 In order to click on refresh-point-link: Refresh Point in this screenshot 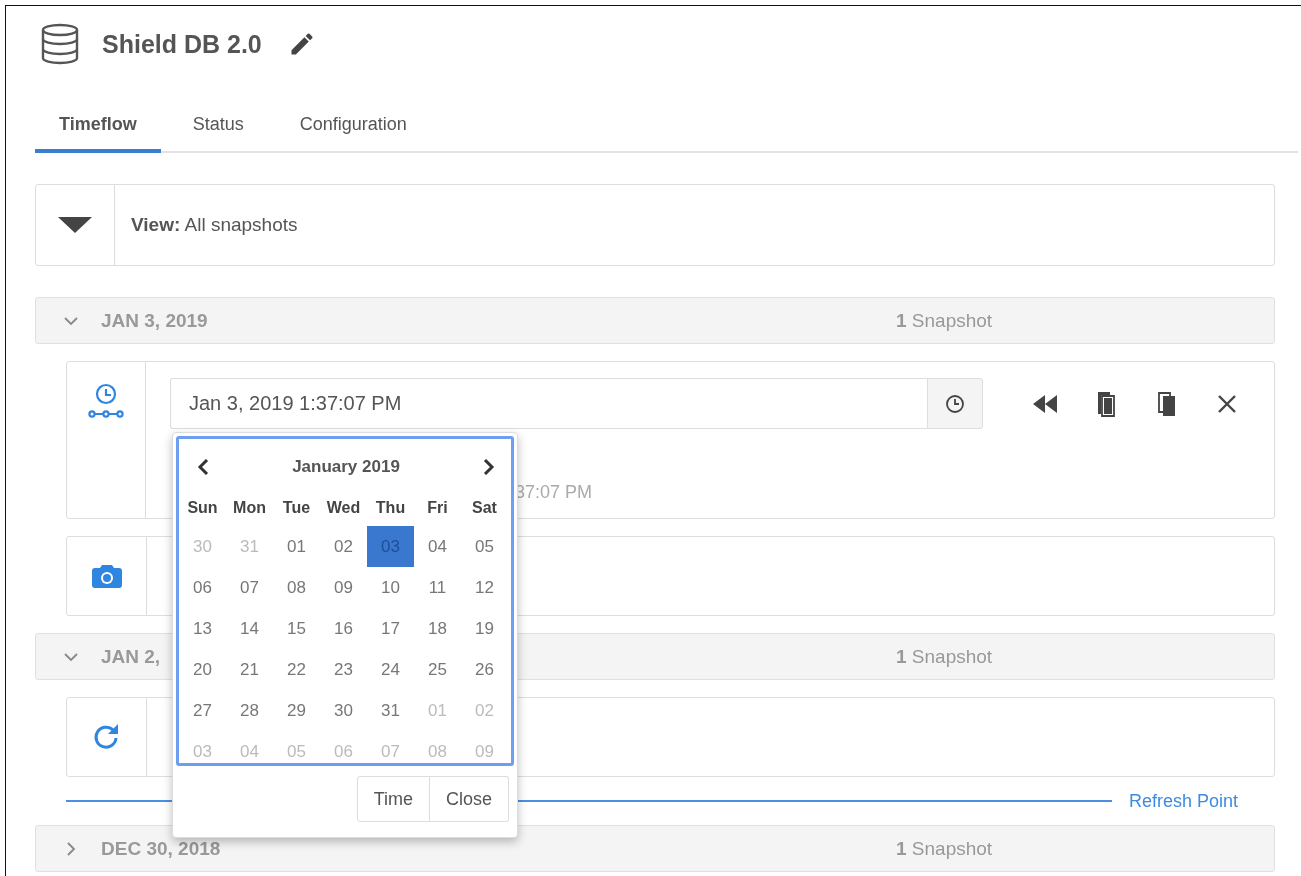, I will do `click(1184, 801)`.